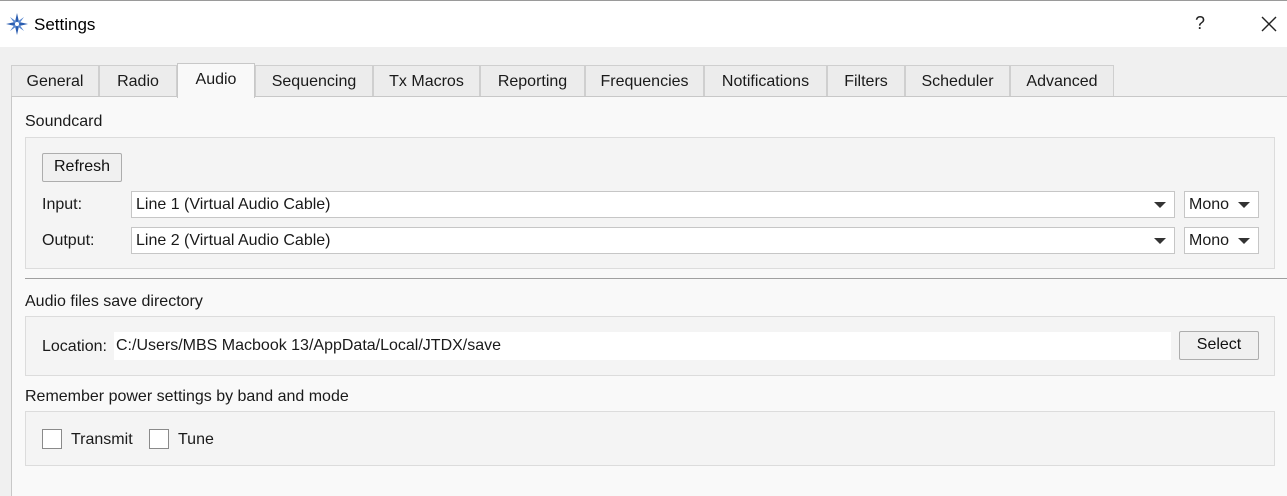  What do you see at coordinates (114, 301) in the screenshot?
I see `audio-files-section-label: Audio files save directory` at bounding box center [114, 301].